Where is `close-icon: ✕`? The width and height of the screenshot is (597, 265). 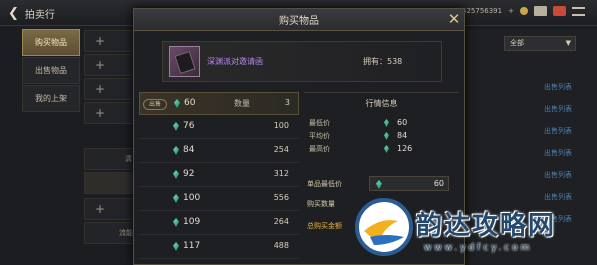
close-icon: ✕ is located at coordinates (454, 19).